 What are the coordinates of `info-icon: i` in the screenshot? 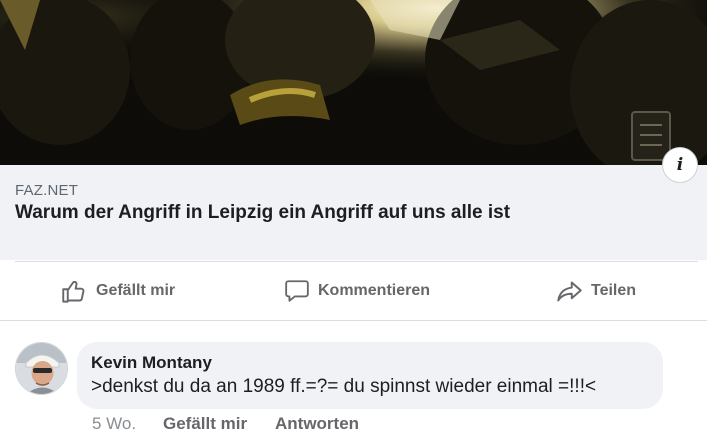 It's located at (680, 165).